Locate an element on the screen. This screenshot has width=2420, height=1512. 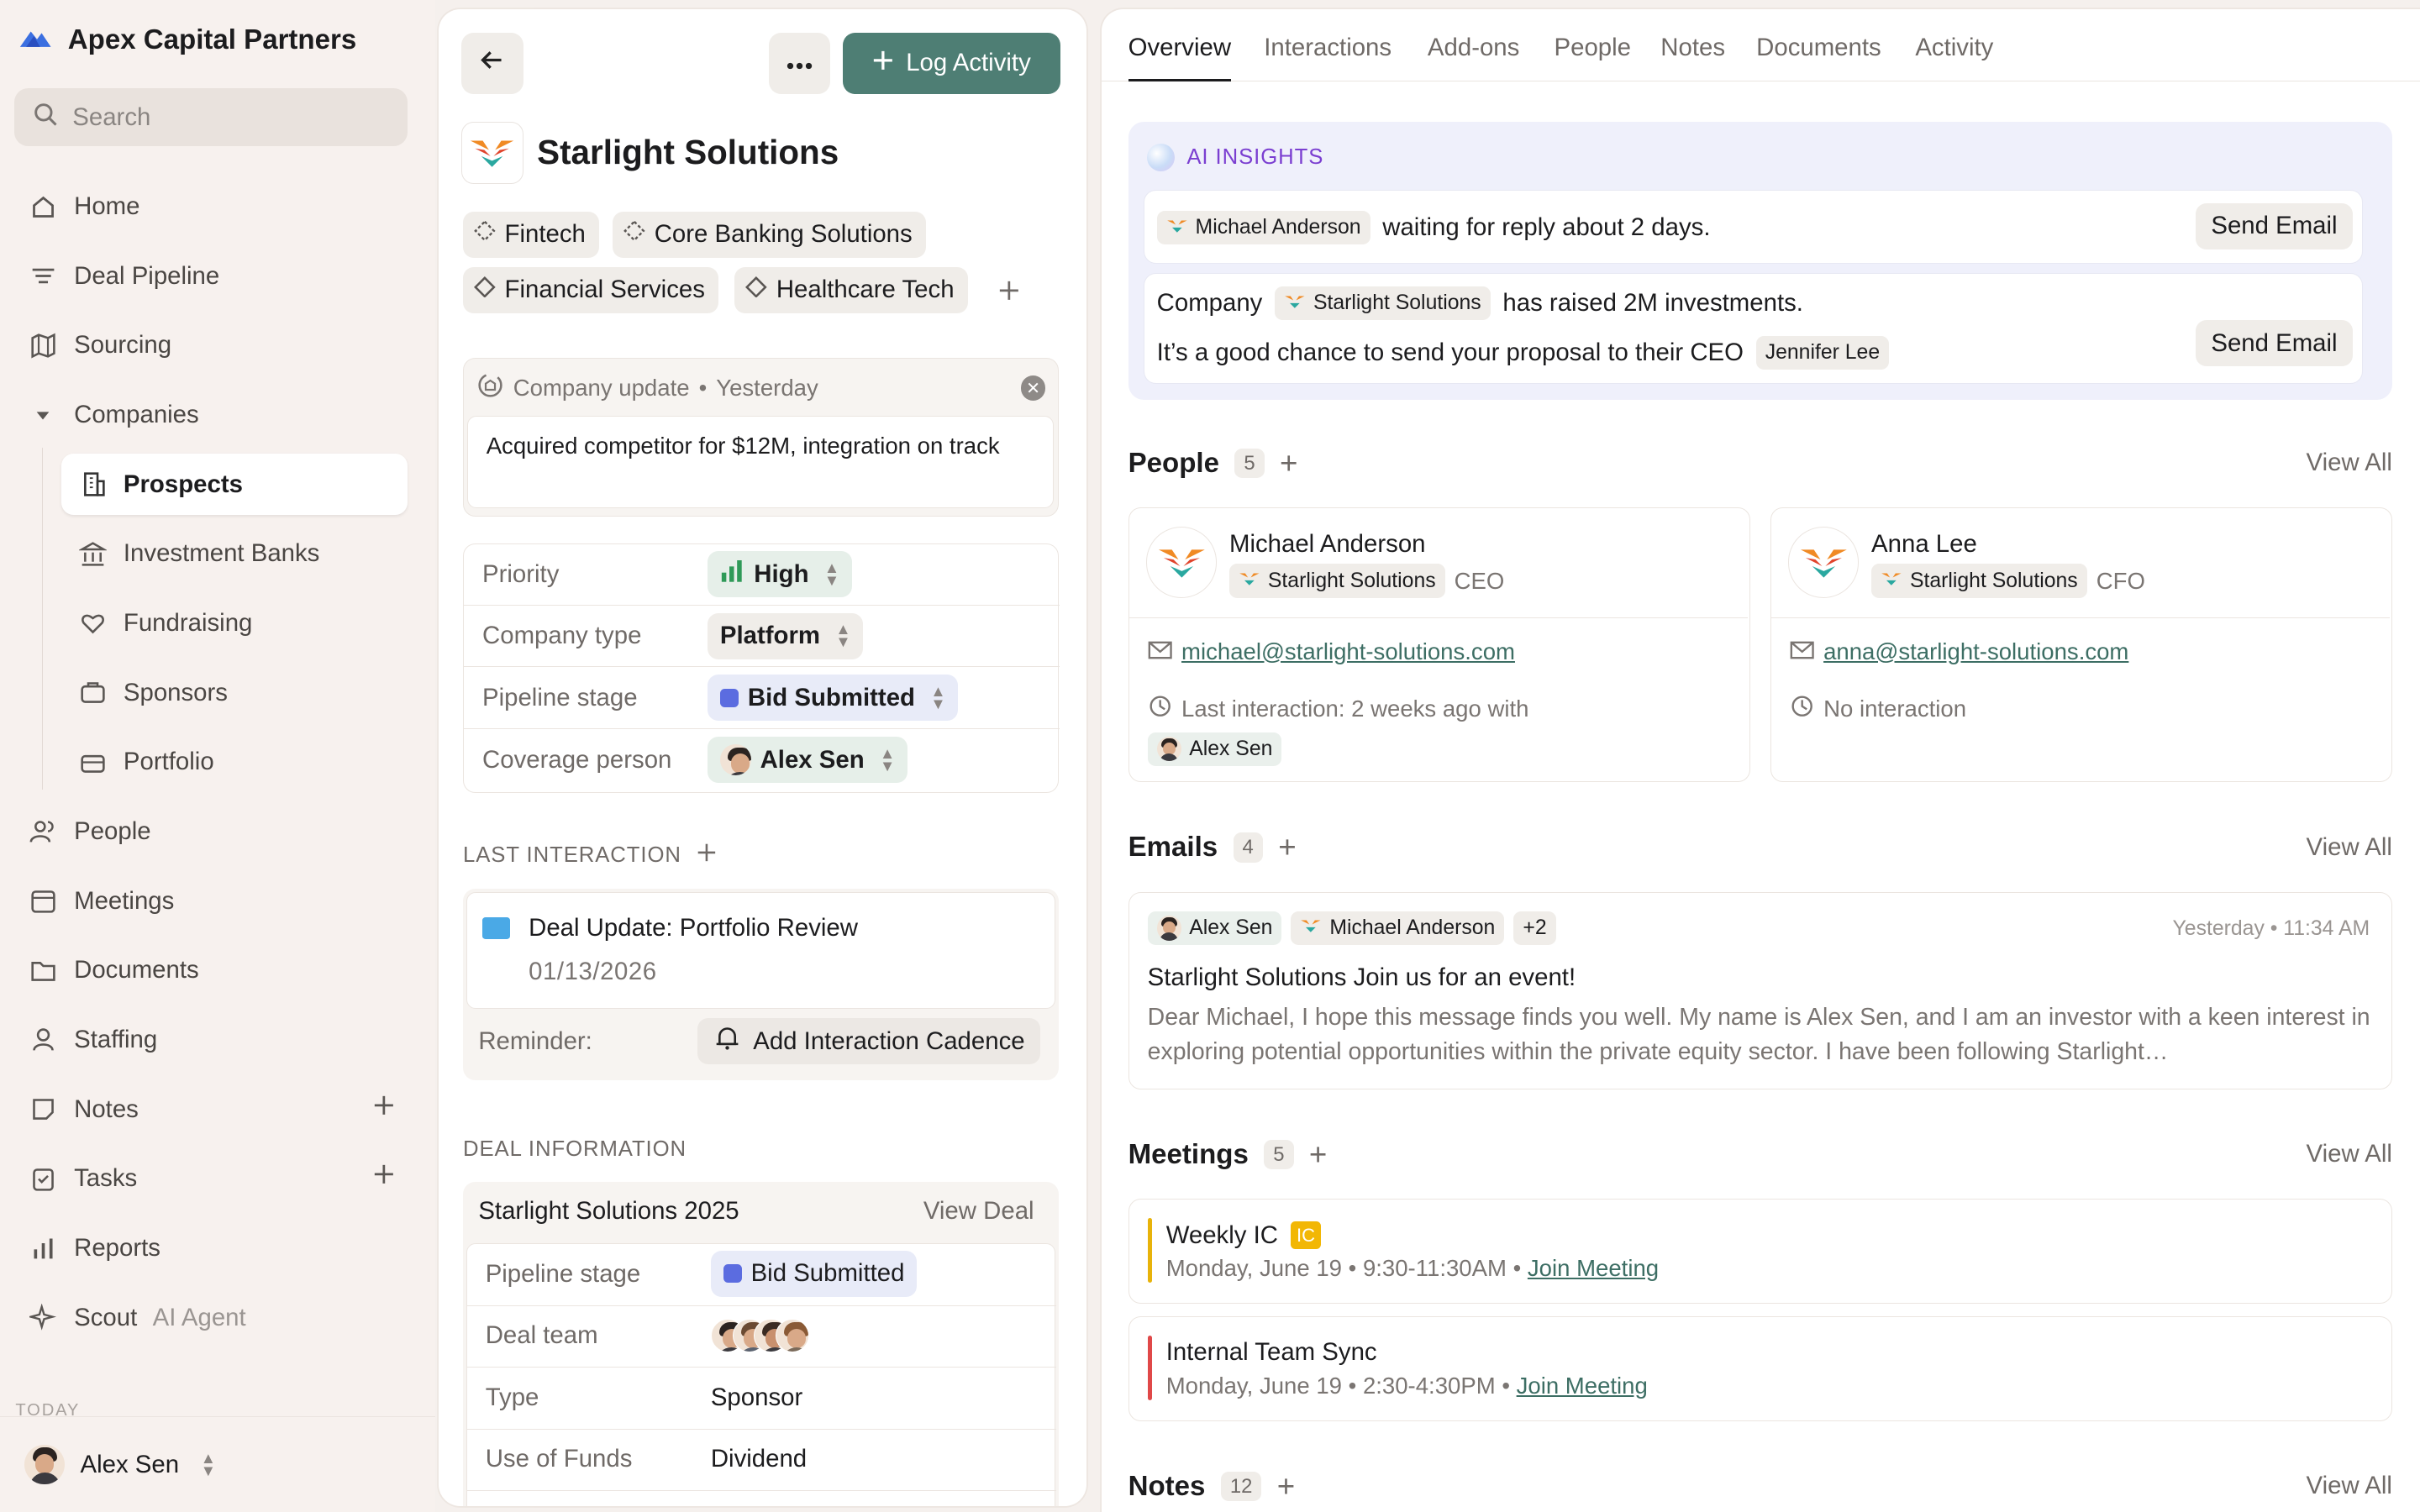
add-note-plus-icon: + is located at coordinates (1286, 1486).